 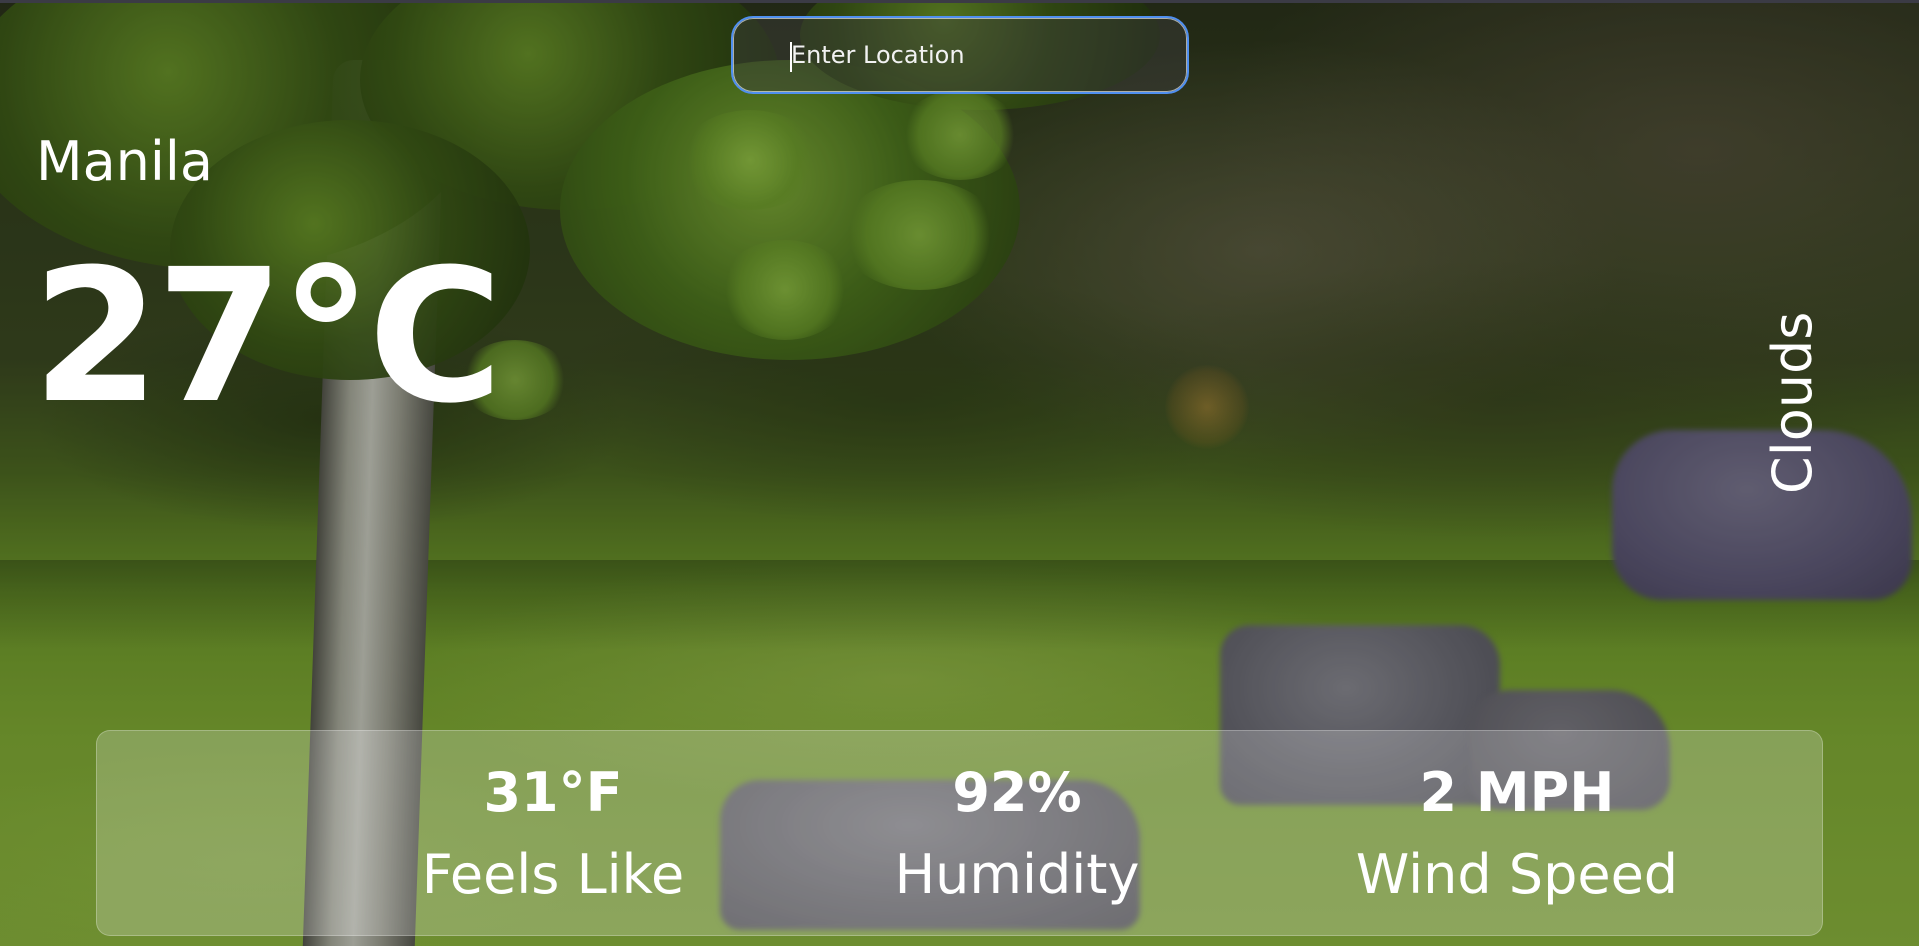 What do you see at coordinates (1792, 402) in the screenshot?
I see `weather-condition: Clouds` at bounding box center [1792, 402].